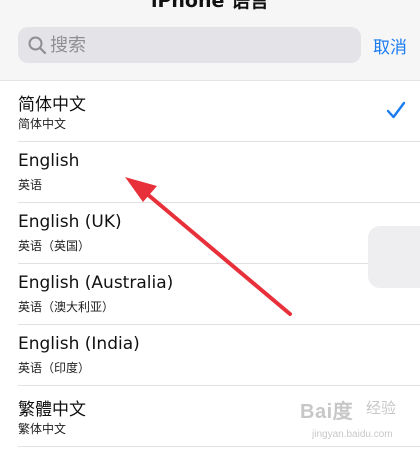 Image resolution: width=420 pixels, height=450 pixels. What do you see at coordinates (70, 222) in the screenshot?
I see `language-title: English (UK)` at bounding box center [70, 222].